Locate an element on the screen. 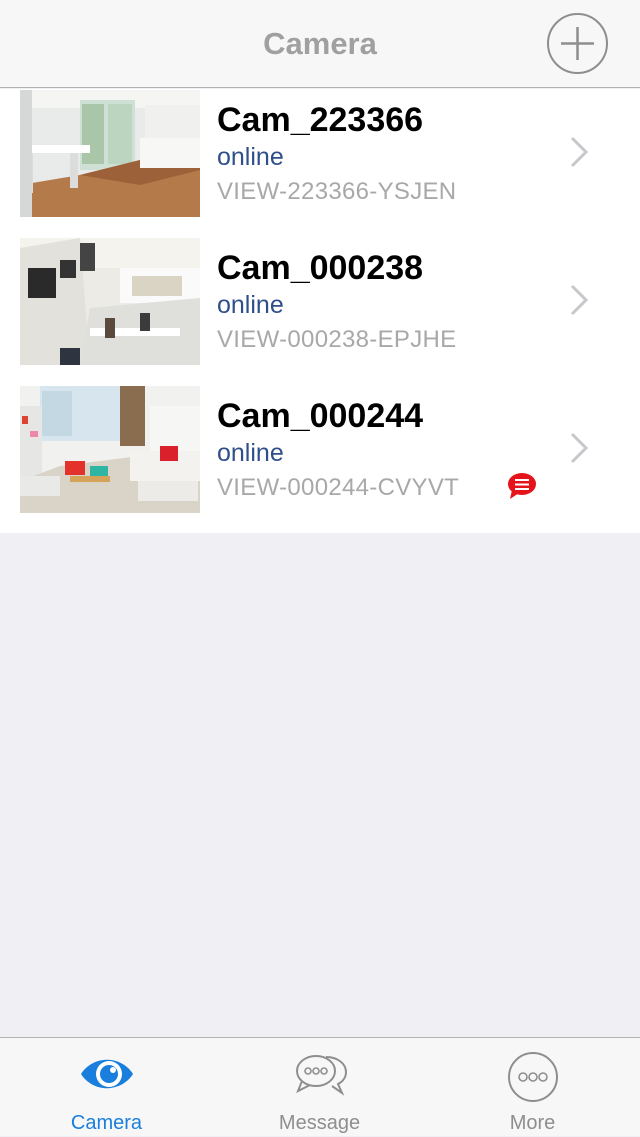 The width and height of the screenshot is (640, 1137). camera-name: Cam_000238 is located at coordinates (320, 268).